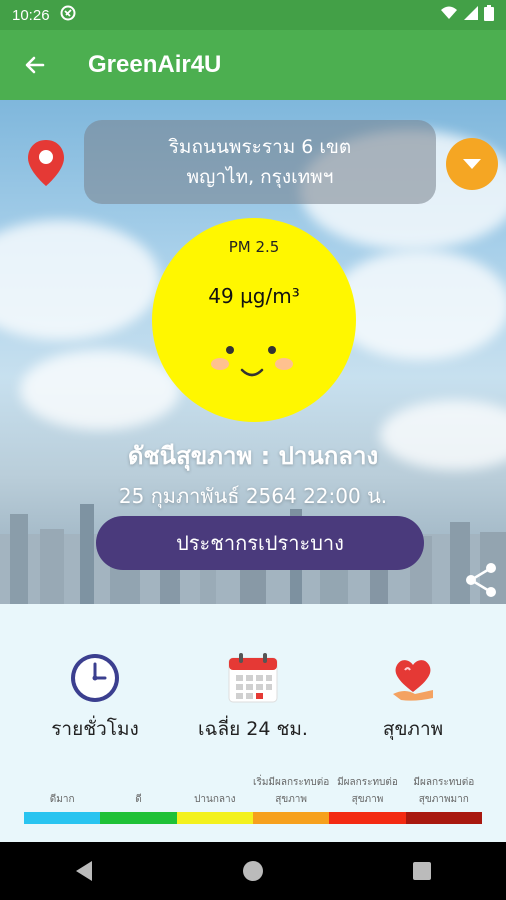 This screenshot has width=506, height=900. What do you see at coordinates (253, 496) in the screenshot?
I see `measurement-datetime: 25 กุมภาพันธ์ 2564 22:00 น.` at bounding box center [253, 496].